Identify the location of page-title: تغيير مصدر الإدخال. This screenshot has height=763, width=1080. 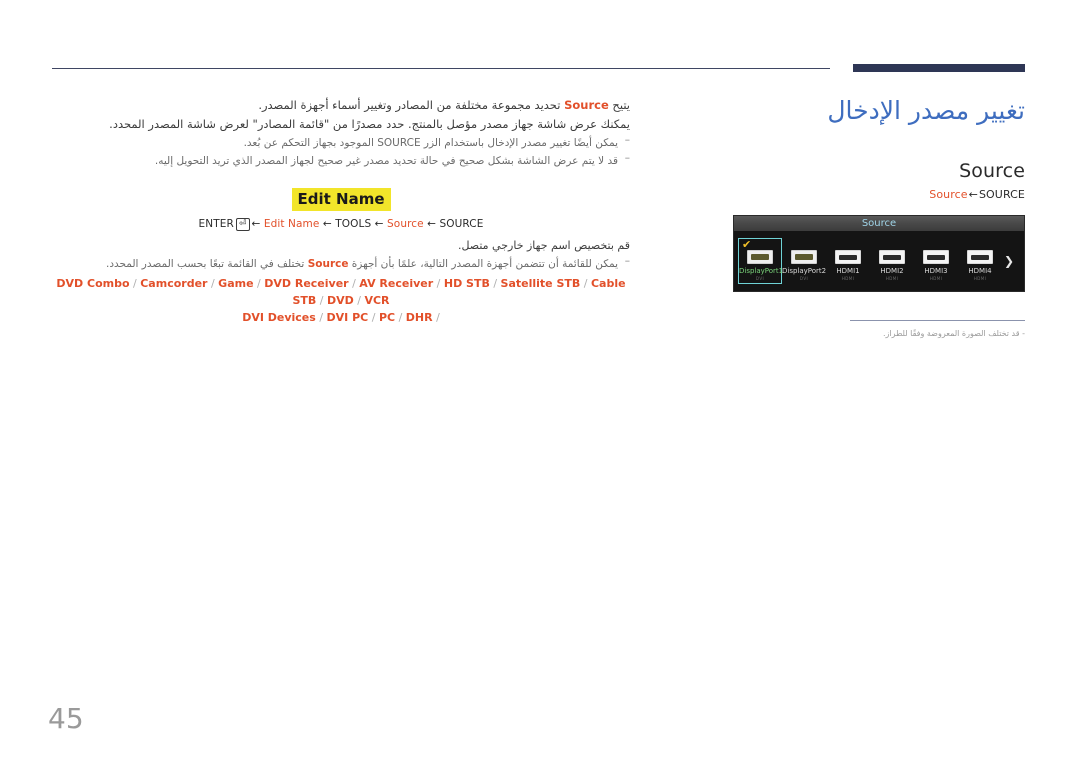
(926, 110).